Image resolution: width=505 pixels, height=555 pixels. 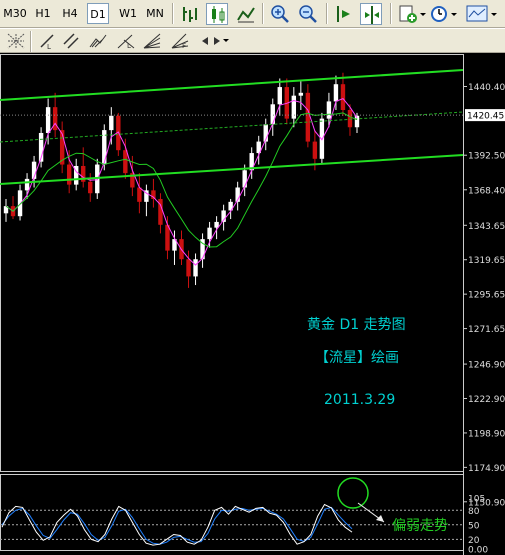 I want to click on oscillator-tick-label: 80, so click(x=474, y=512).